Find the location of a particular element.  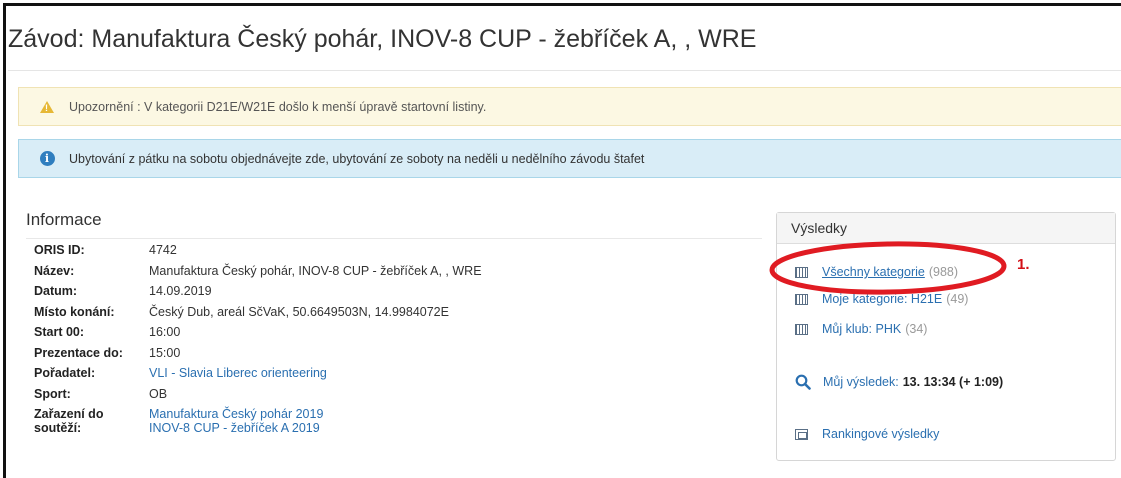

info-section-title: Informace is located at coordinates (64, 219).